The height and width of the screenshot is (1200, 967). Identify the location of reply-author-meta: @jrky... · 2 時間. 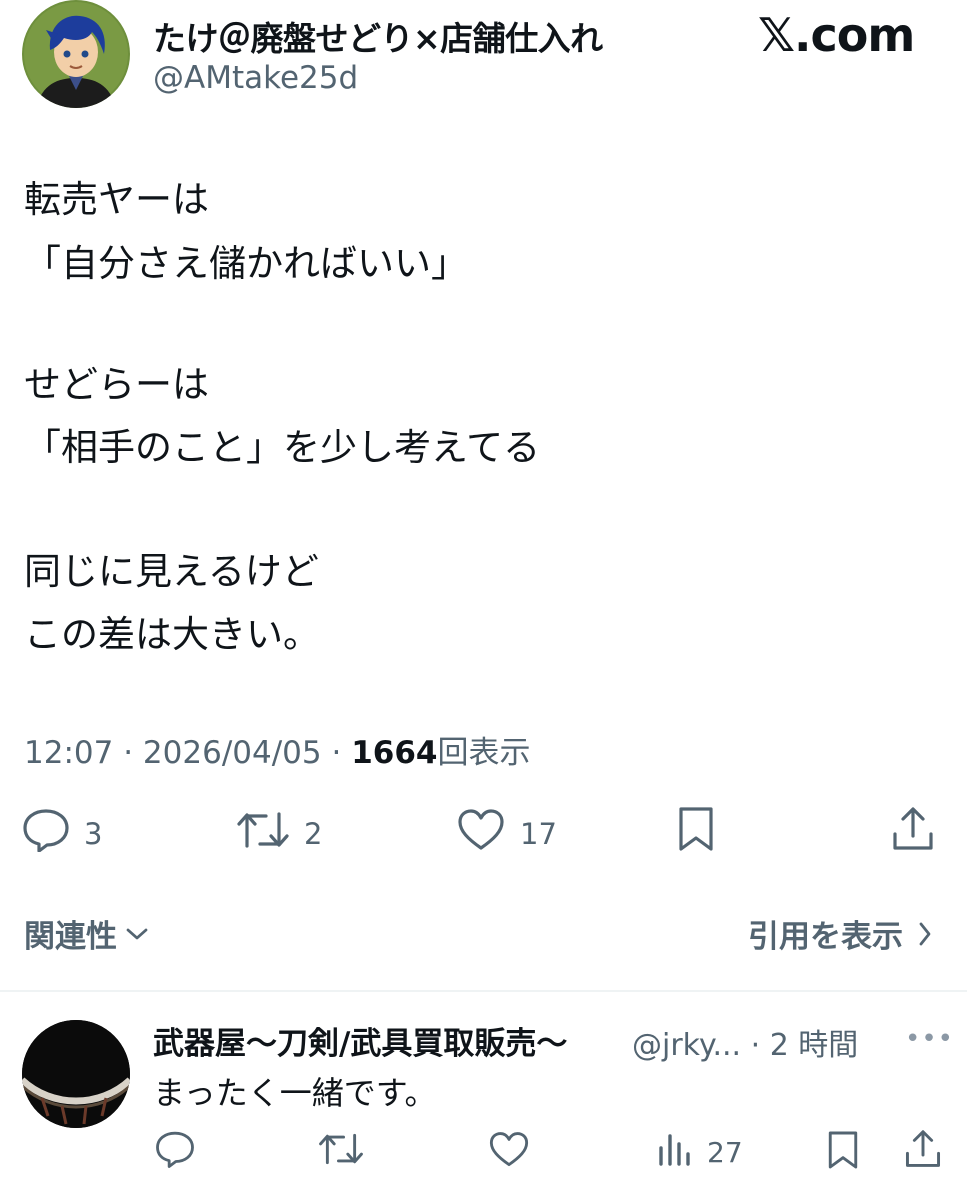
(745, 1042).